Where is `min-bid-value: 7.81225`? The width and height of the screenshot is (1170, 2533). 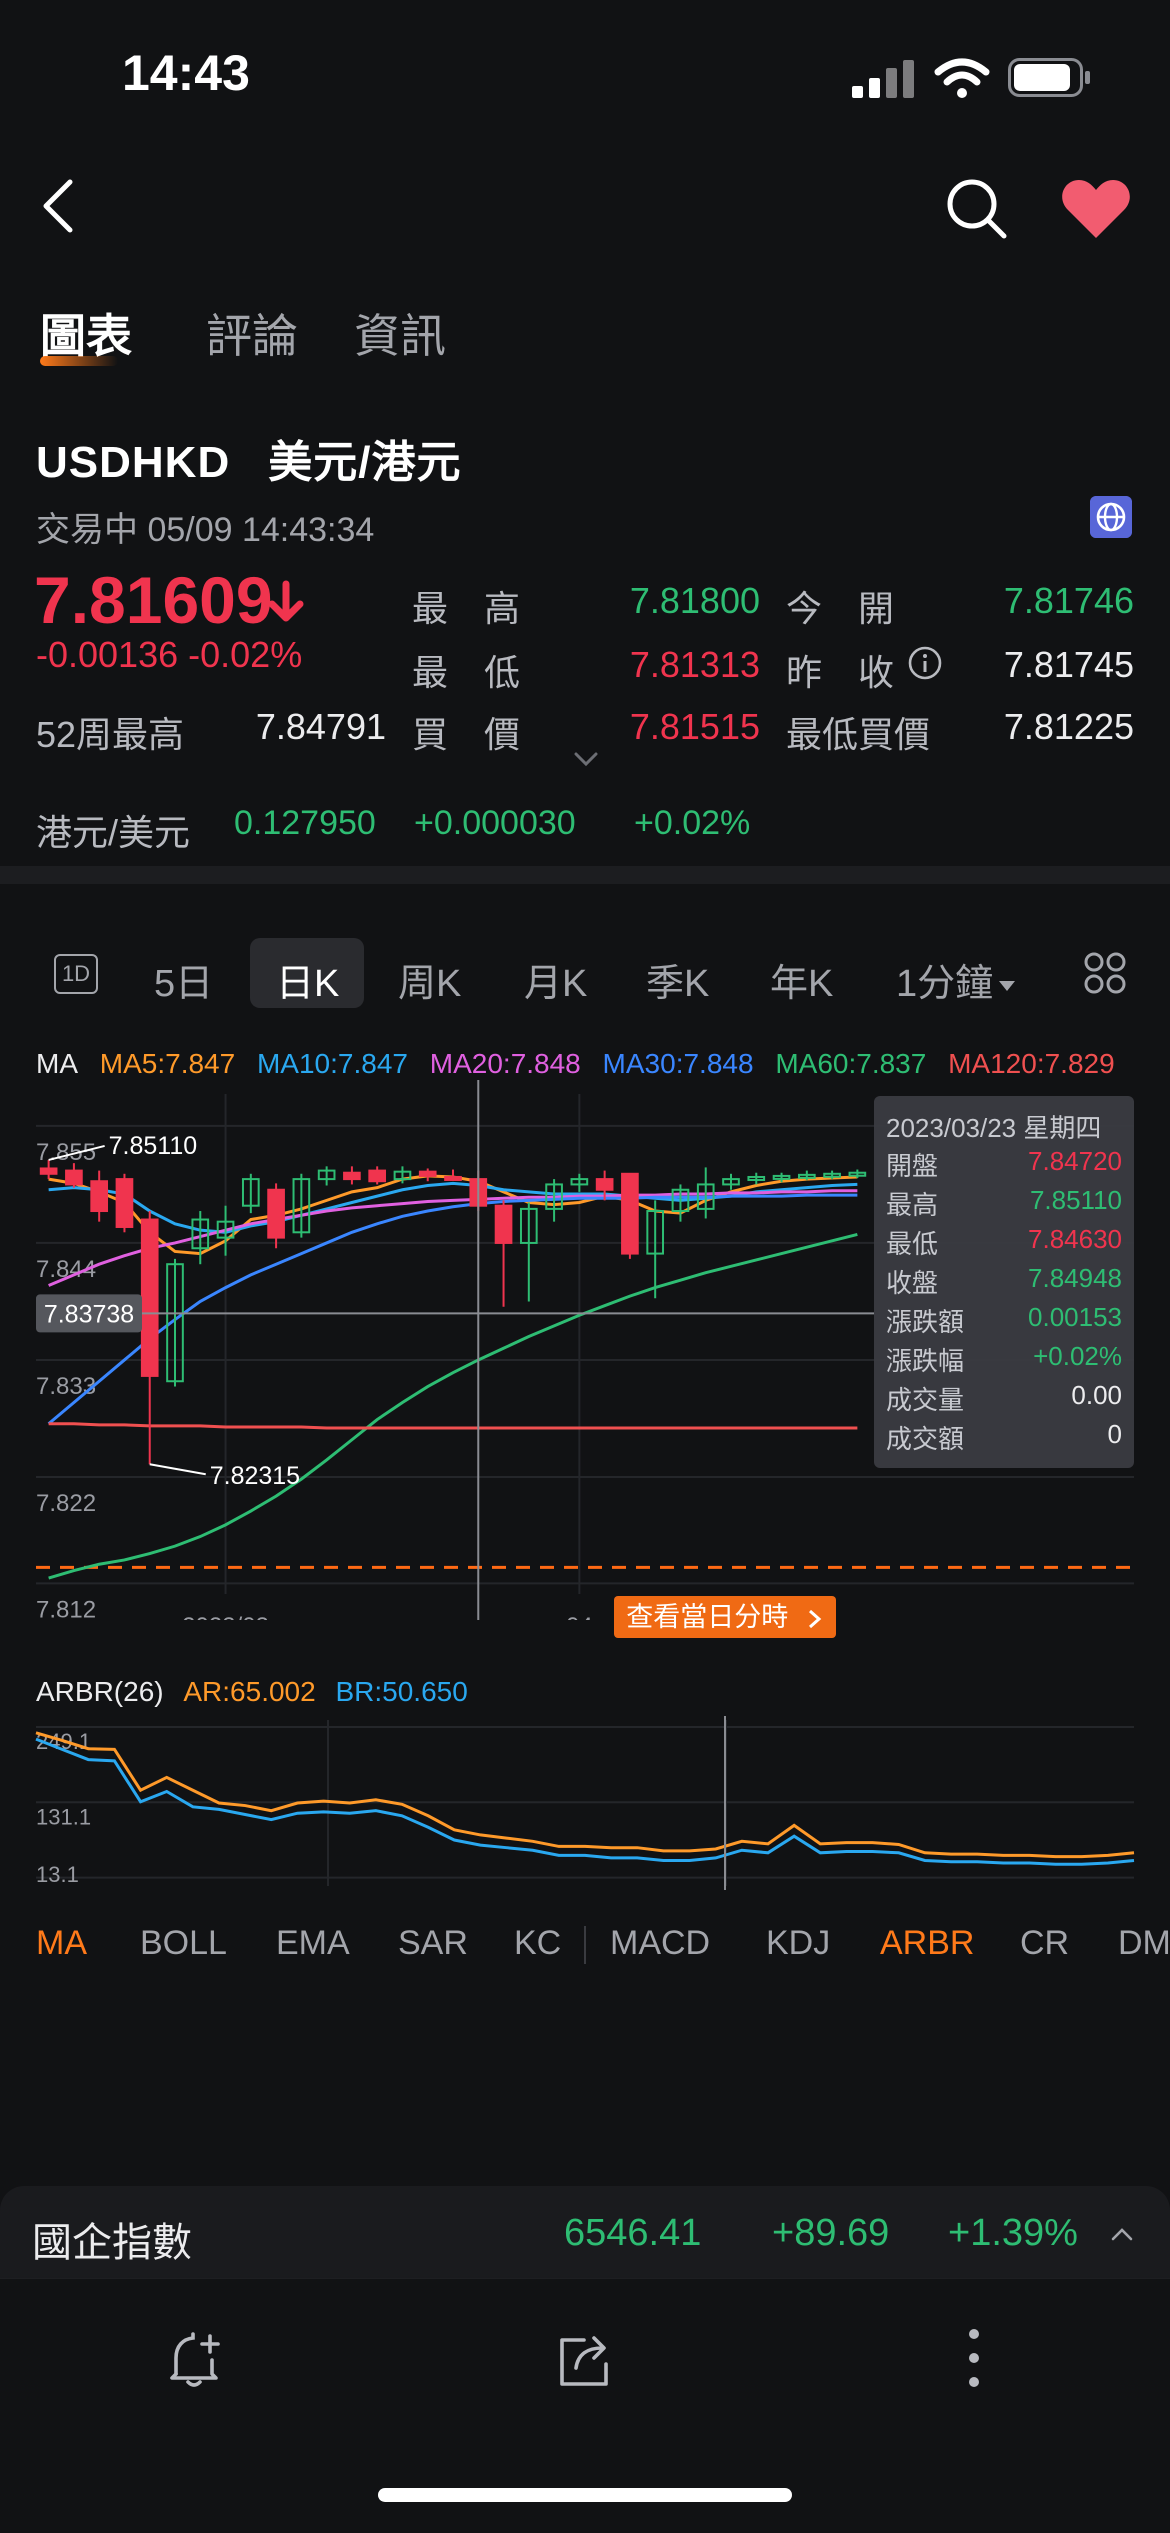 min-bid-value: 7.81225 is located at coordinates (1068, 726).